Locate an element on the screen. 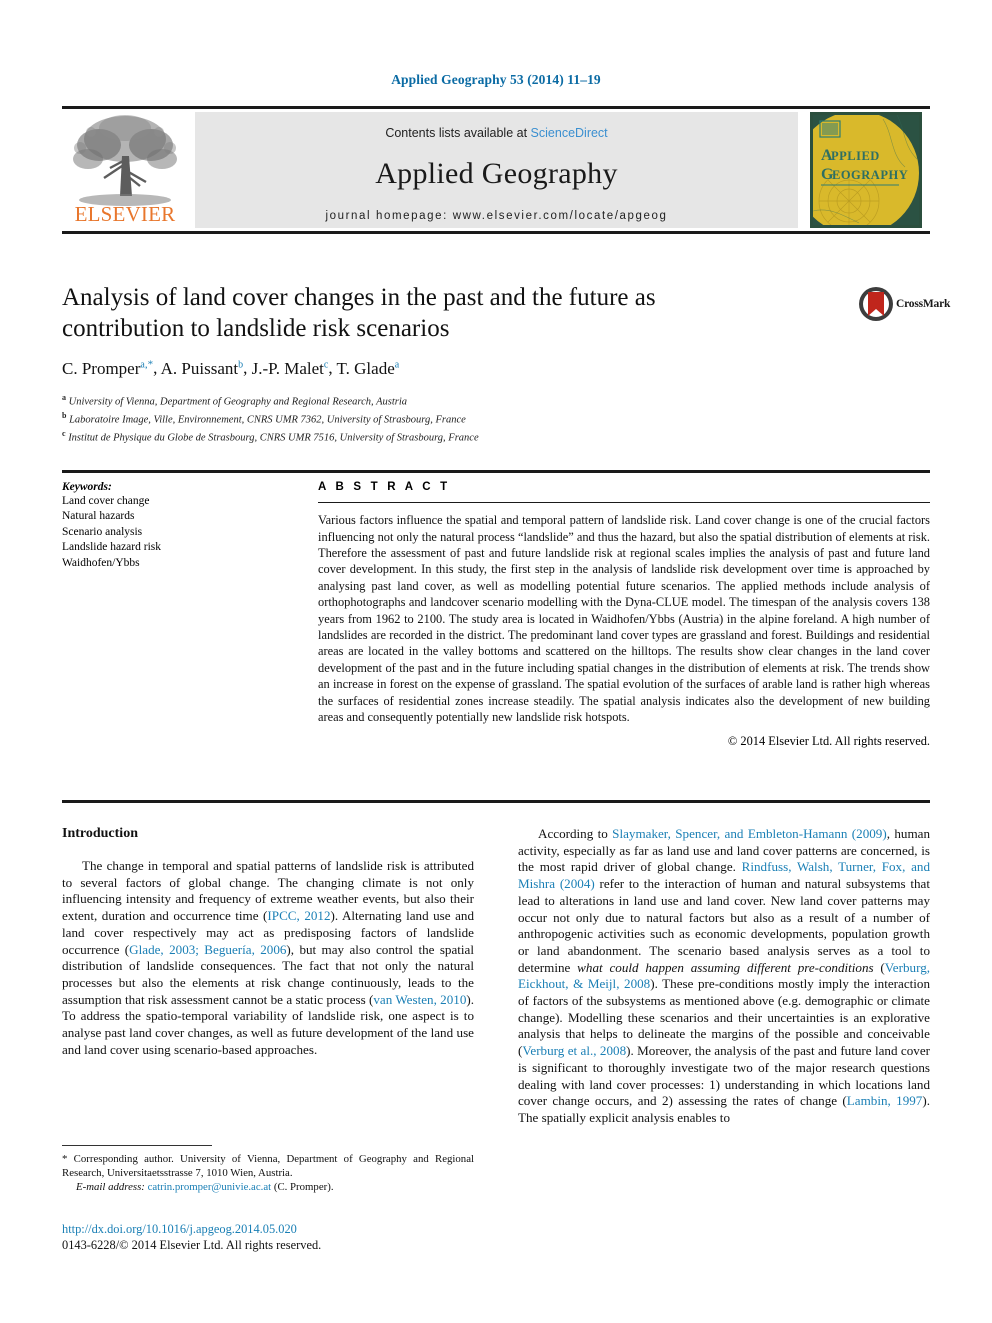 The image size is (992, 1323). footnote-rule is located at coordinates (137, 1145).